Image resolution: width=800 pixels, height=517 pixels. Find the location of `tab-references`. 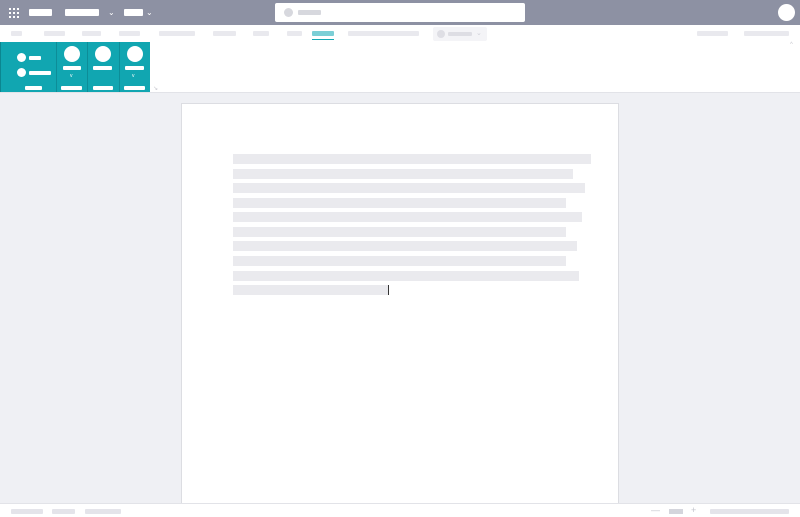

tab-references is located at coordinates (261, 33).